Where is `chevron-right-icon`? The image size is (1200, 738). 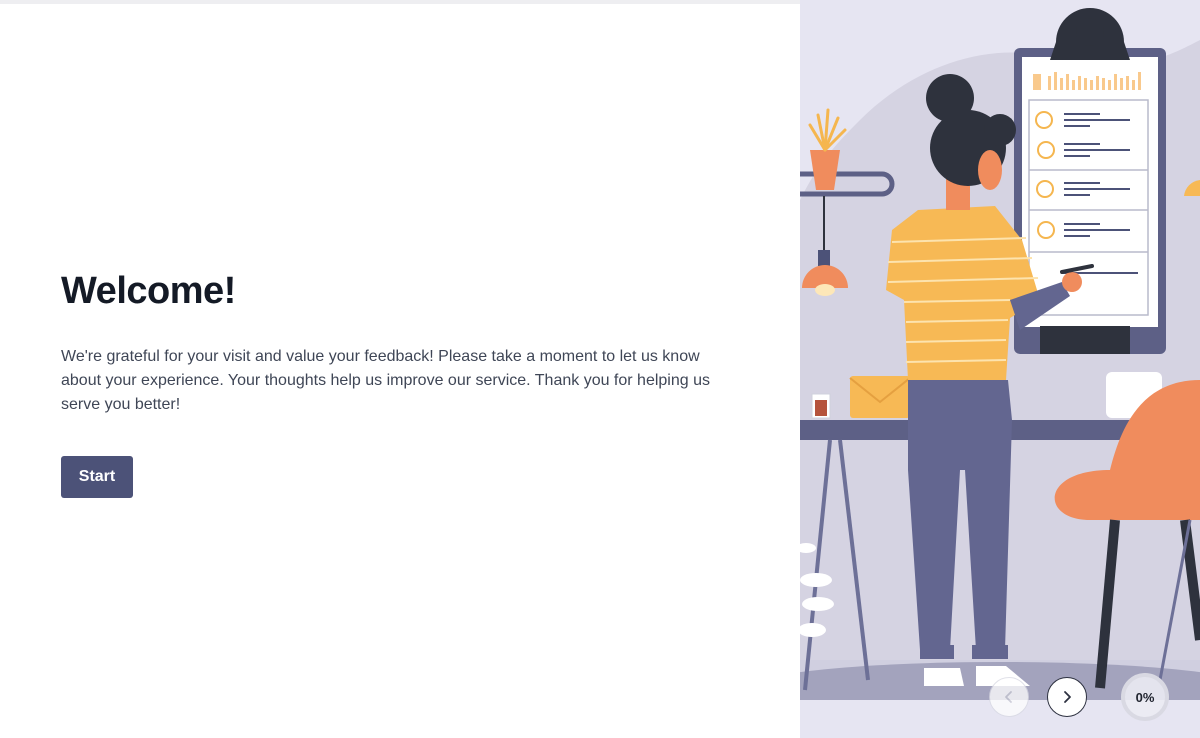 chevron-right-icon is located at coordinates (1067, 697).